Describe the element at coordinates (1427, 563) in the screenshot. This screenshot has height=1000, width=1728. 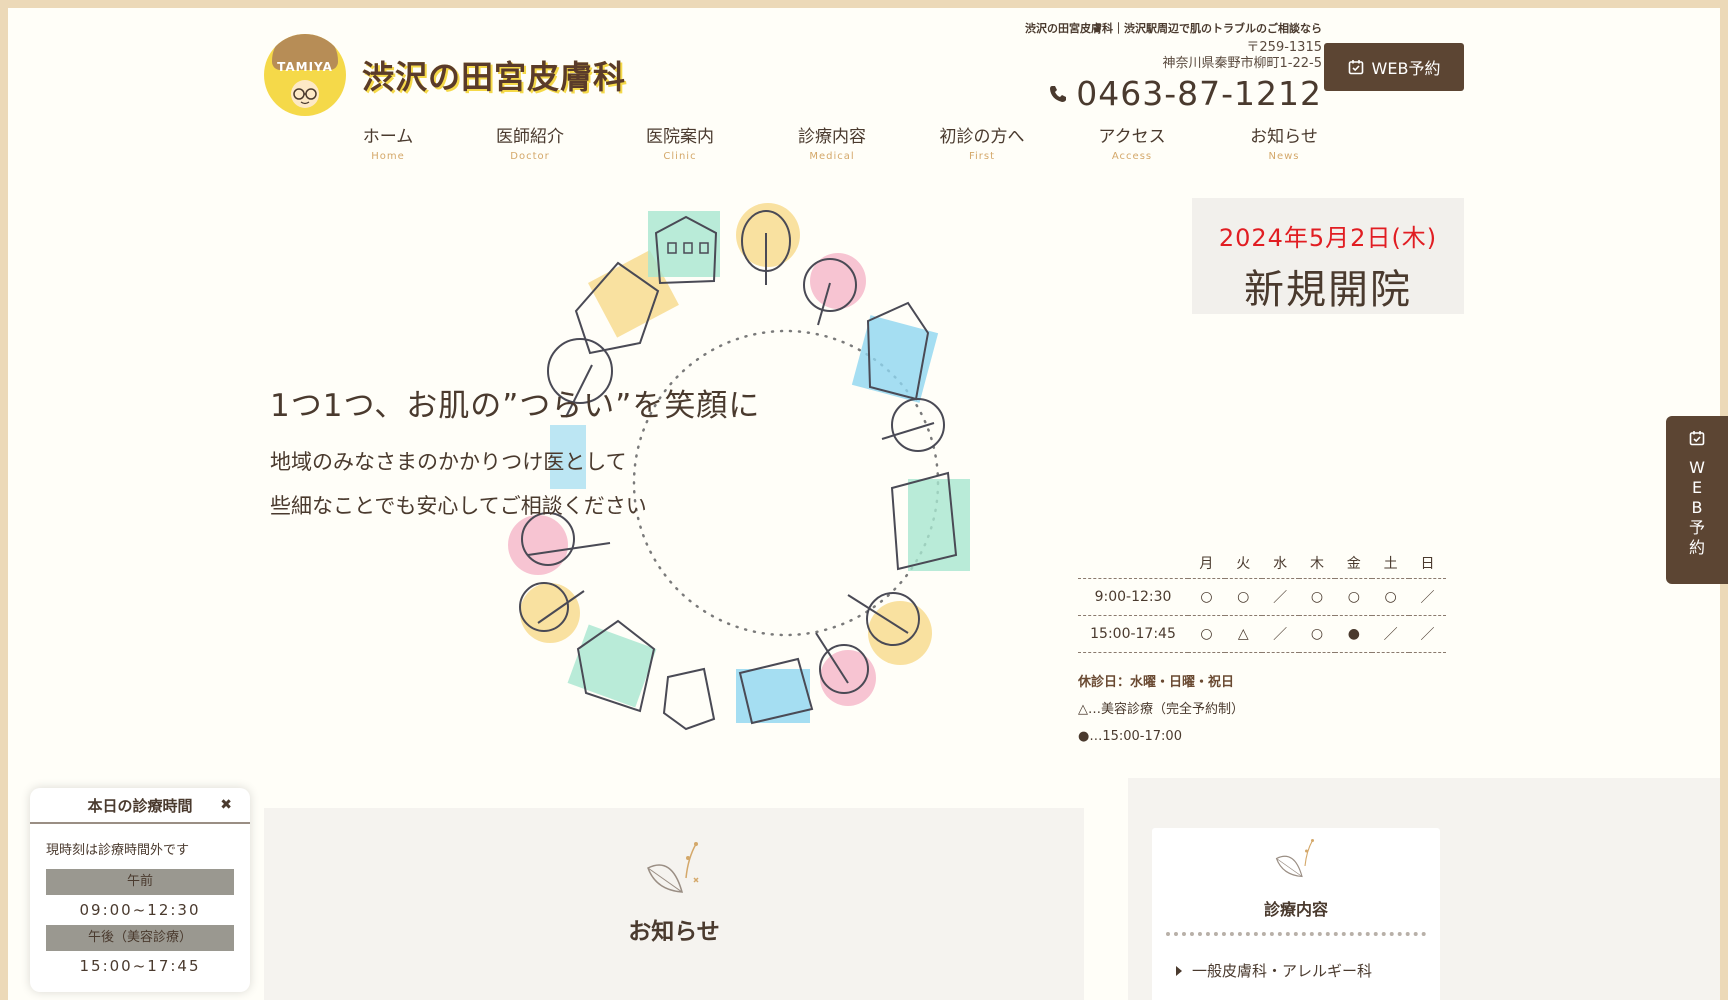
I see `day-sun: 日` at that location.